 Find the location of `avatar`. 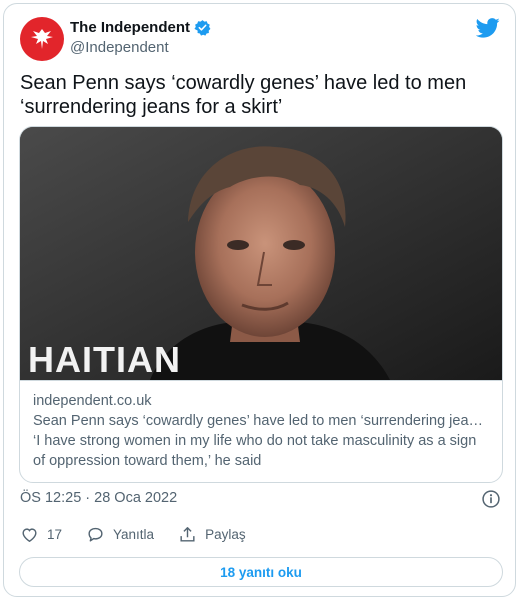

avatar is located at coordinates (42, 39).